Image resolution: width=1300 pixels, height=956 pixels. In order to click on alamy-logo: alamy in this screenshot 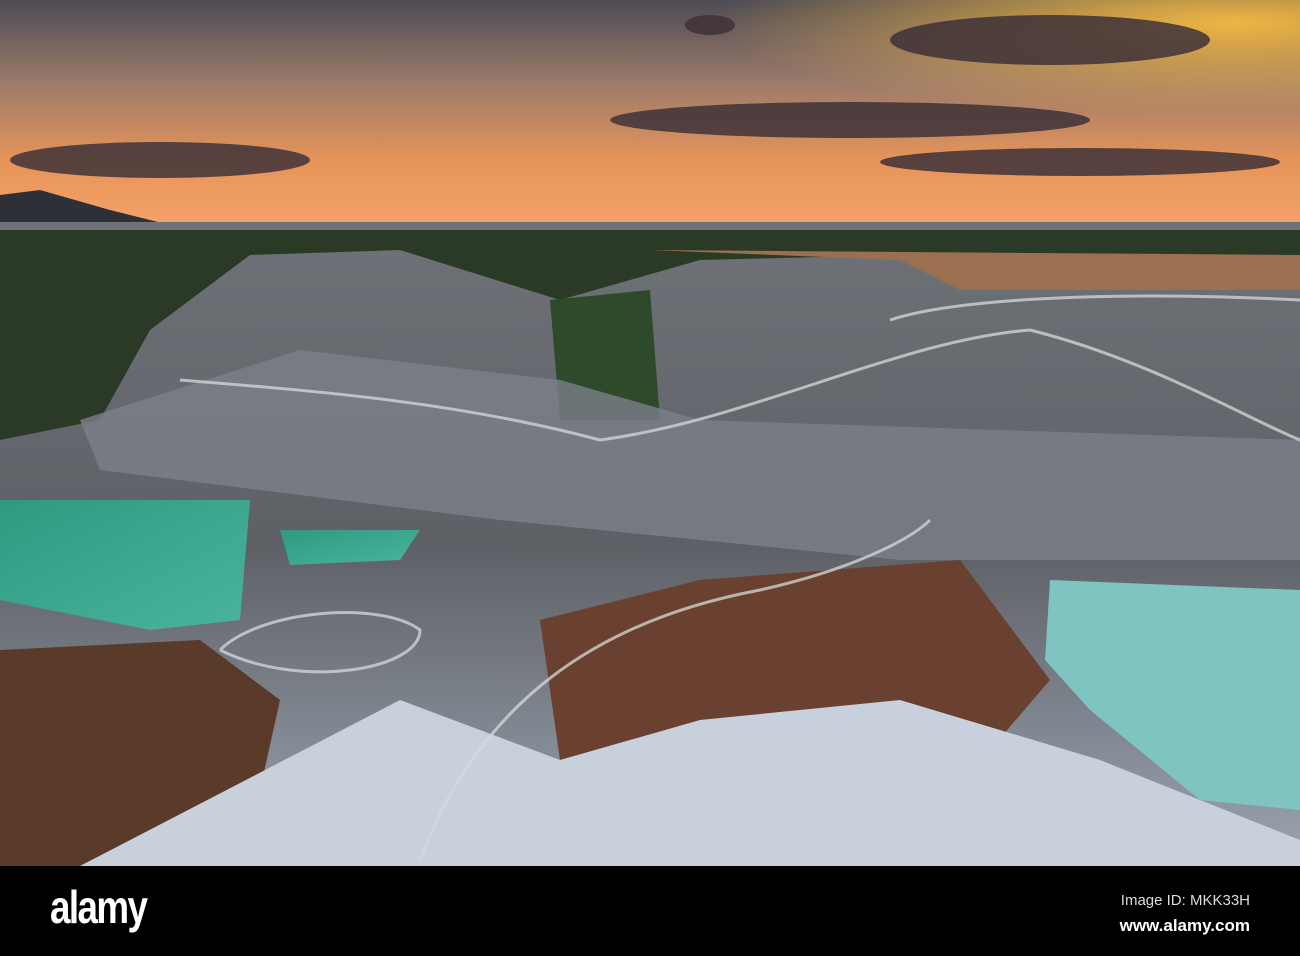, I will do `click(99, 907)`.